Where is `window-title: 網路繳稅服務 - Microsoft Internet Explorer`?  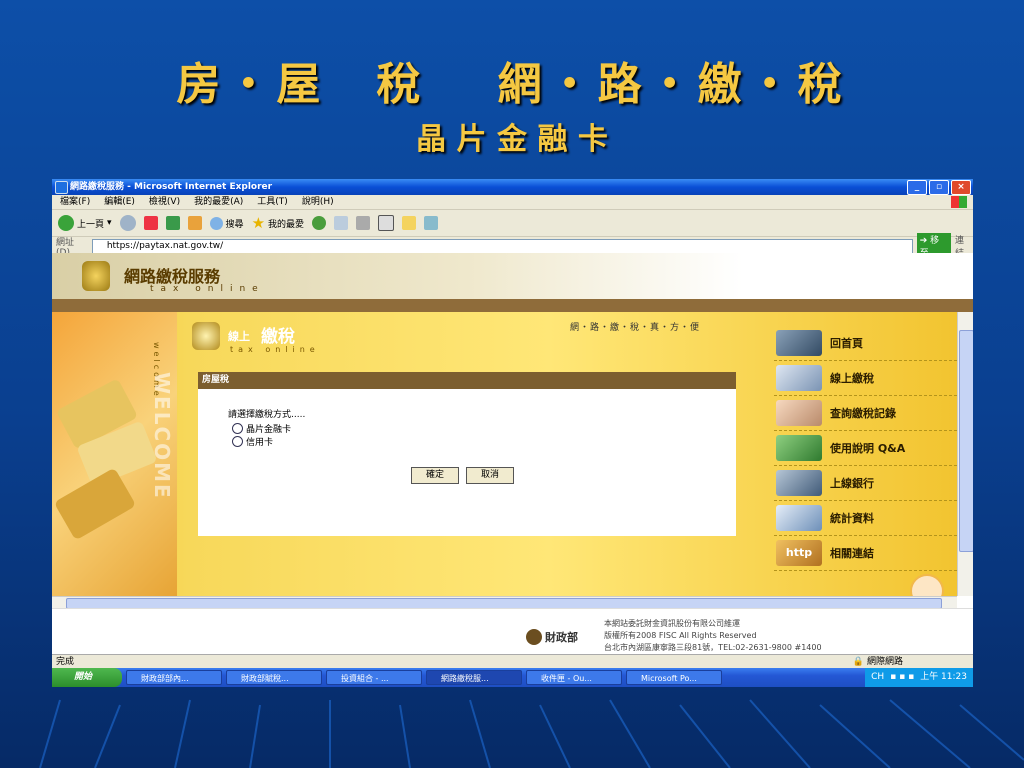
window-title: 網路繳稅服務 - Microsoft Internet Explorer is located at coordinates (171, 187).